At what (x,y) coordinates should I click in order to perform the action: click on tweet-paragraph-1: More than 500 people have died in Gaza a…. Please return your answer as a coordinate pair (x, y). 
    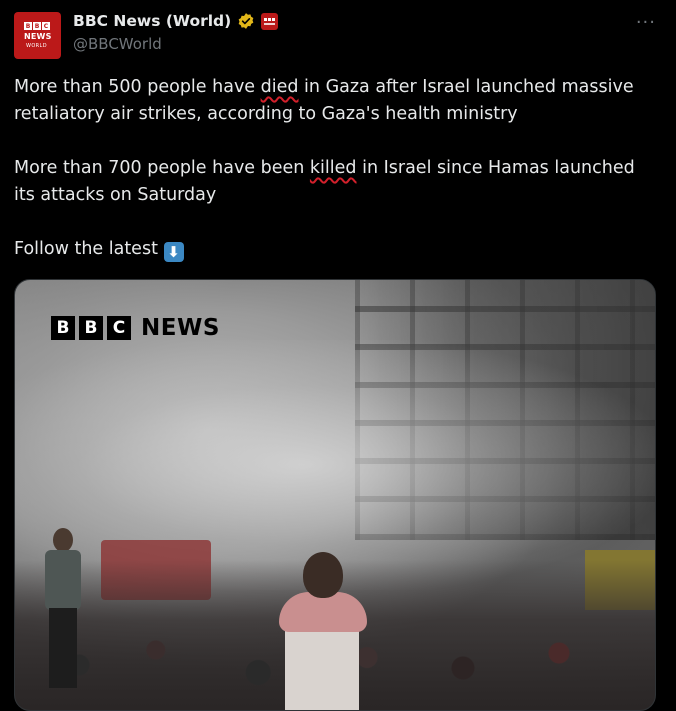
    Looking at the image, I should click on (334, 101).